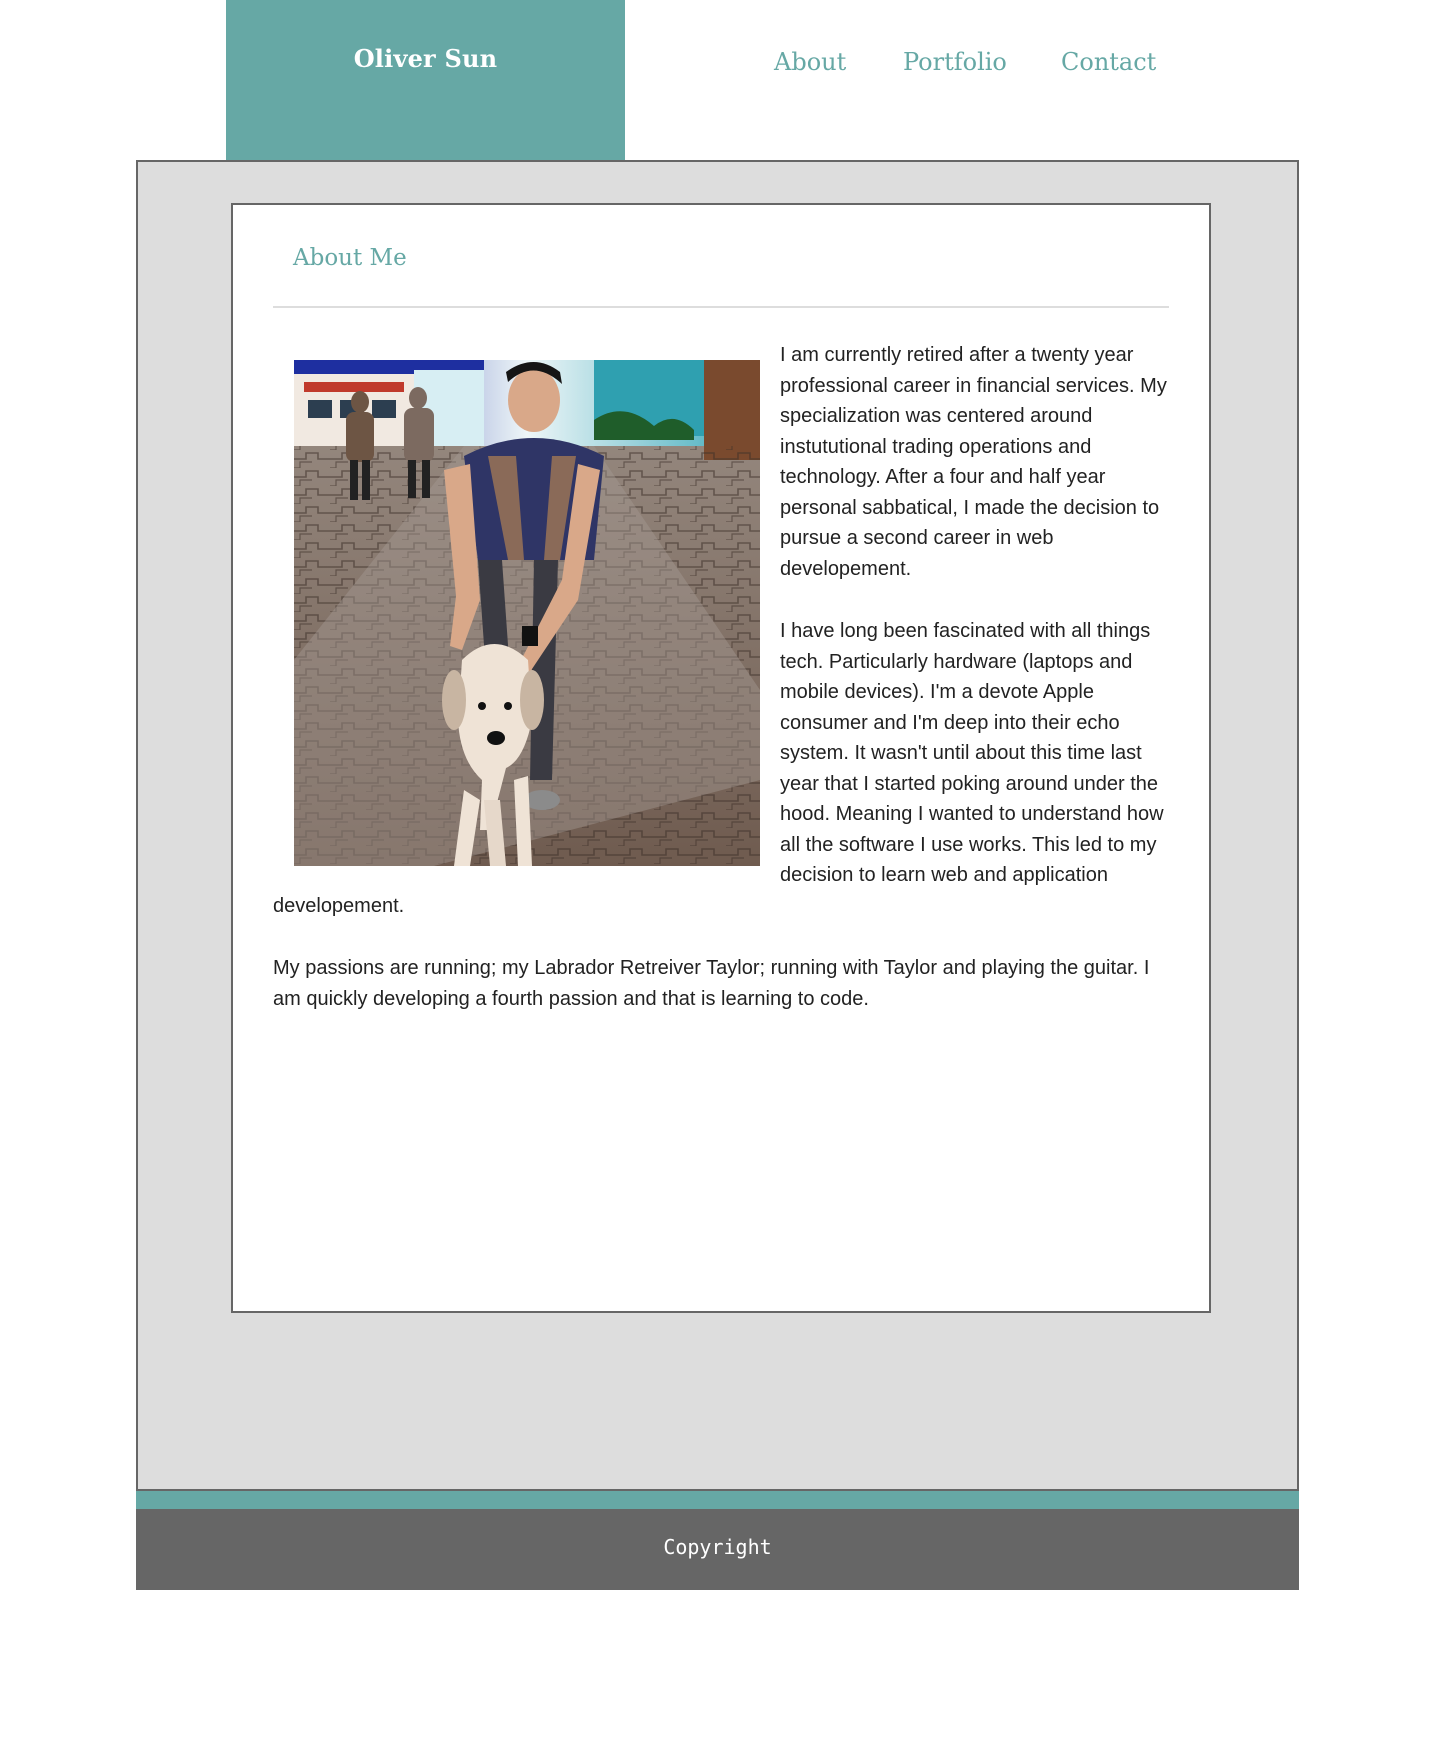 The image size is (1444, 1764). What do you see at coordinates (350, 258) in the screenshot?
I see `about-title: About Me` at bounding box center [350, 258].